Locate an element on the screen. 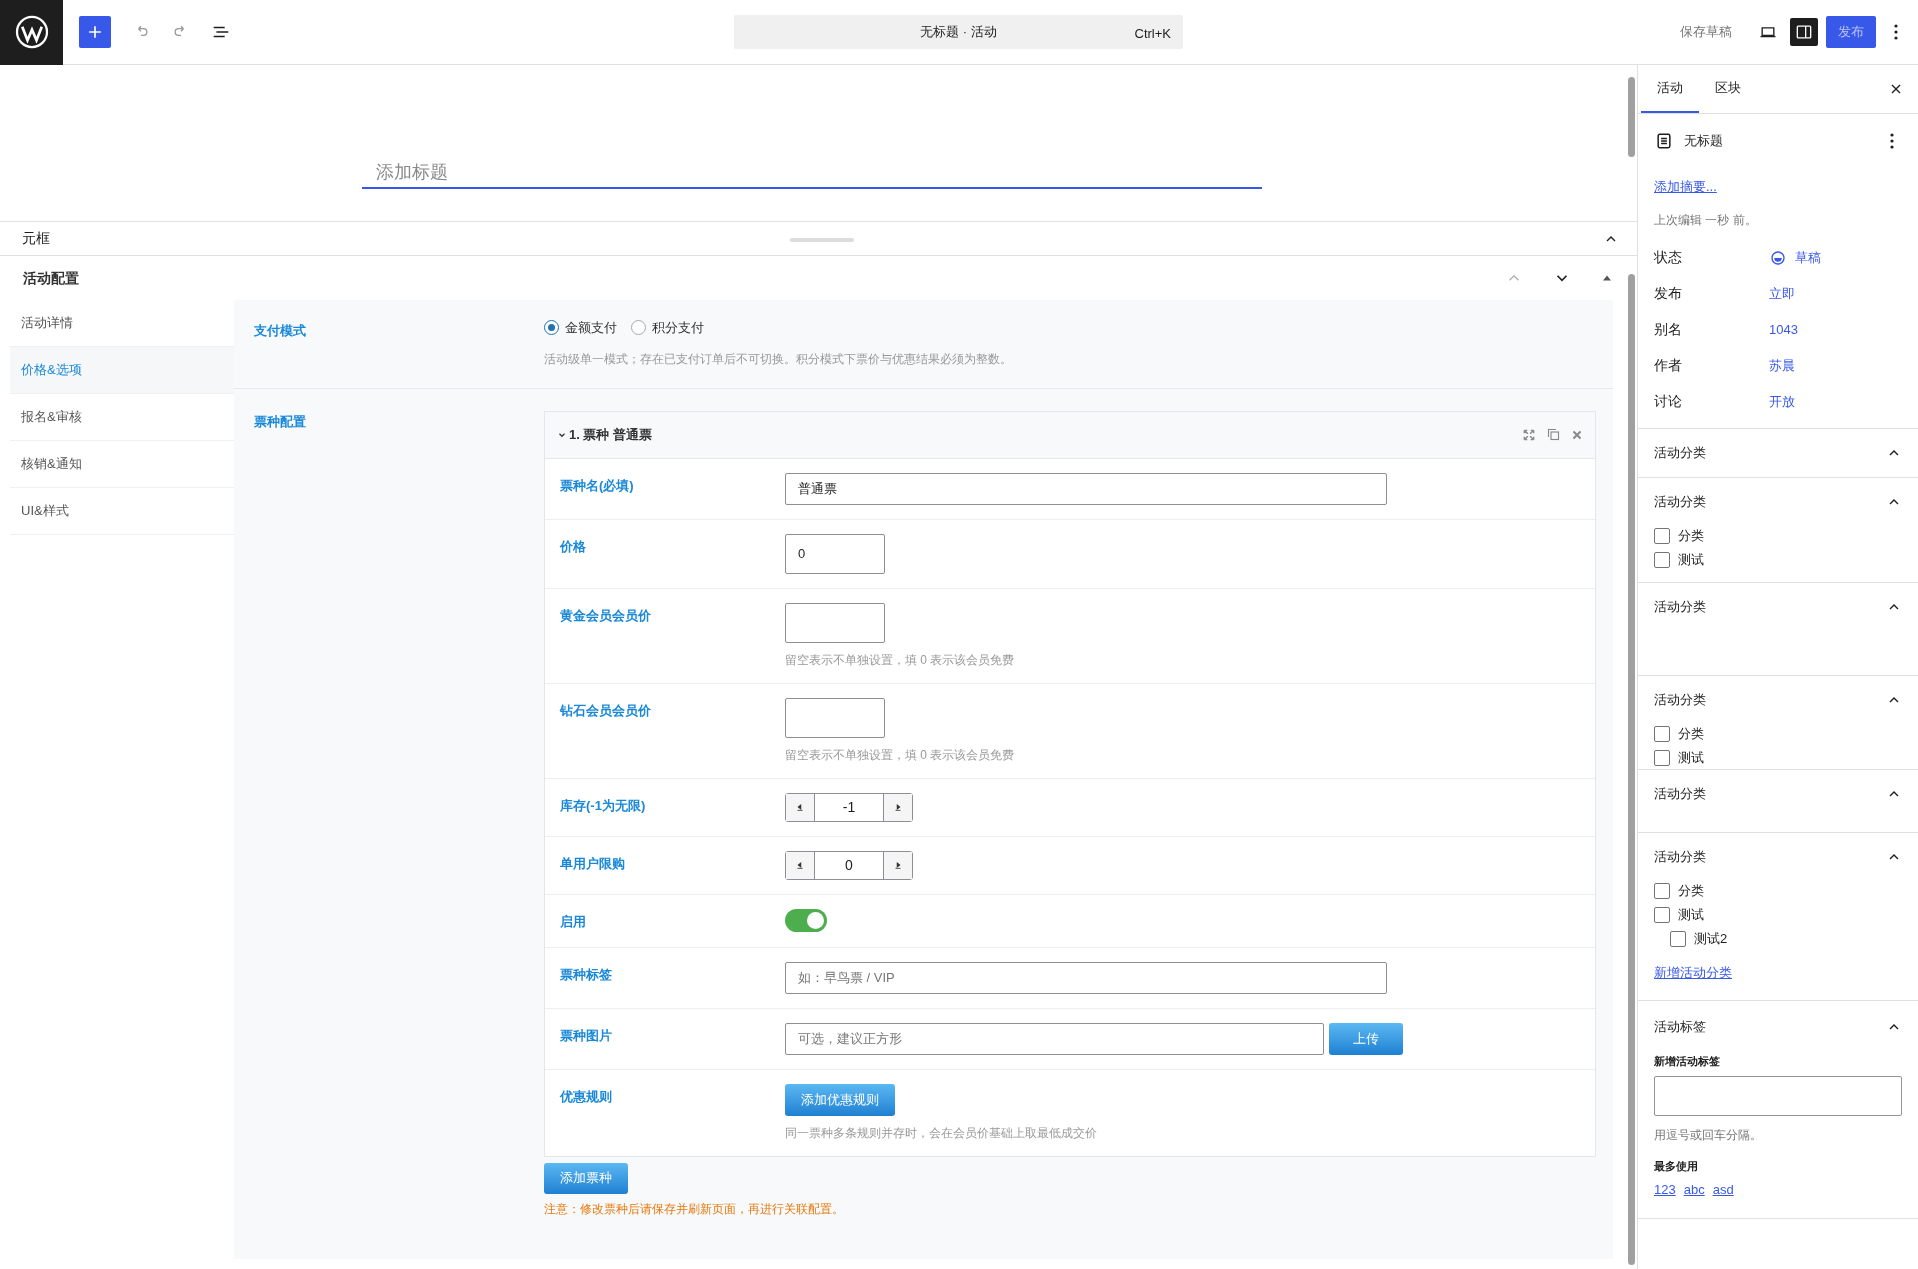 The height and width of the screenshot is (1269, 1918). sidebar-tab: 活动 is located at coordinates (1670, 89).